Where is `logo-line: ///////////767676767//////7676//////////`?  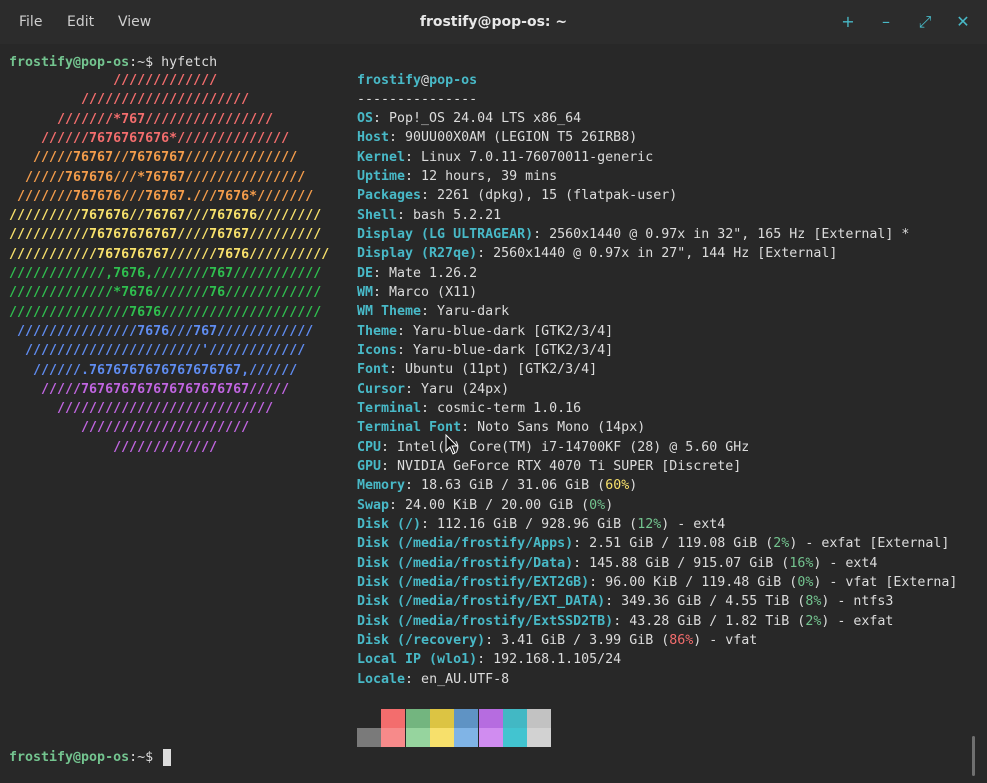
logo-line: ///////////767676767//////7676////////// is located at coordinates (169, 254).